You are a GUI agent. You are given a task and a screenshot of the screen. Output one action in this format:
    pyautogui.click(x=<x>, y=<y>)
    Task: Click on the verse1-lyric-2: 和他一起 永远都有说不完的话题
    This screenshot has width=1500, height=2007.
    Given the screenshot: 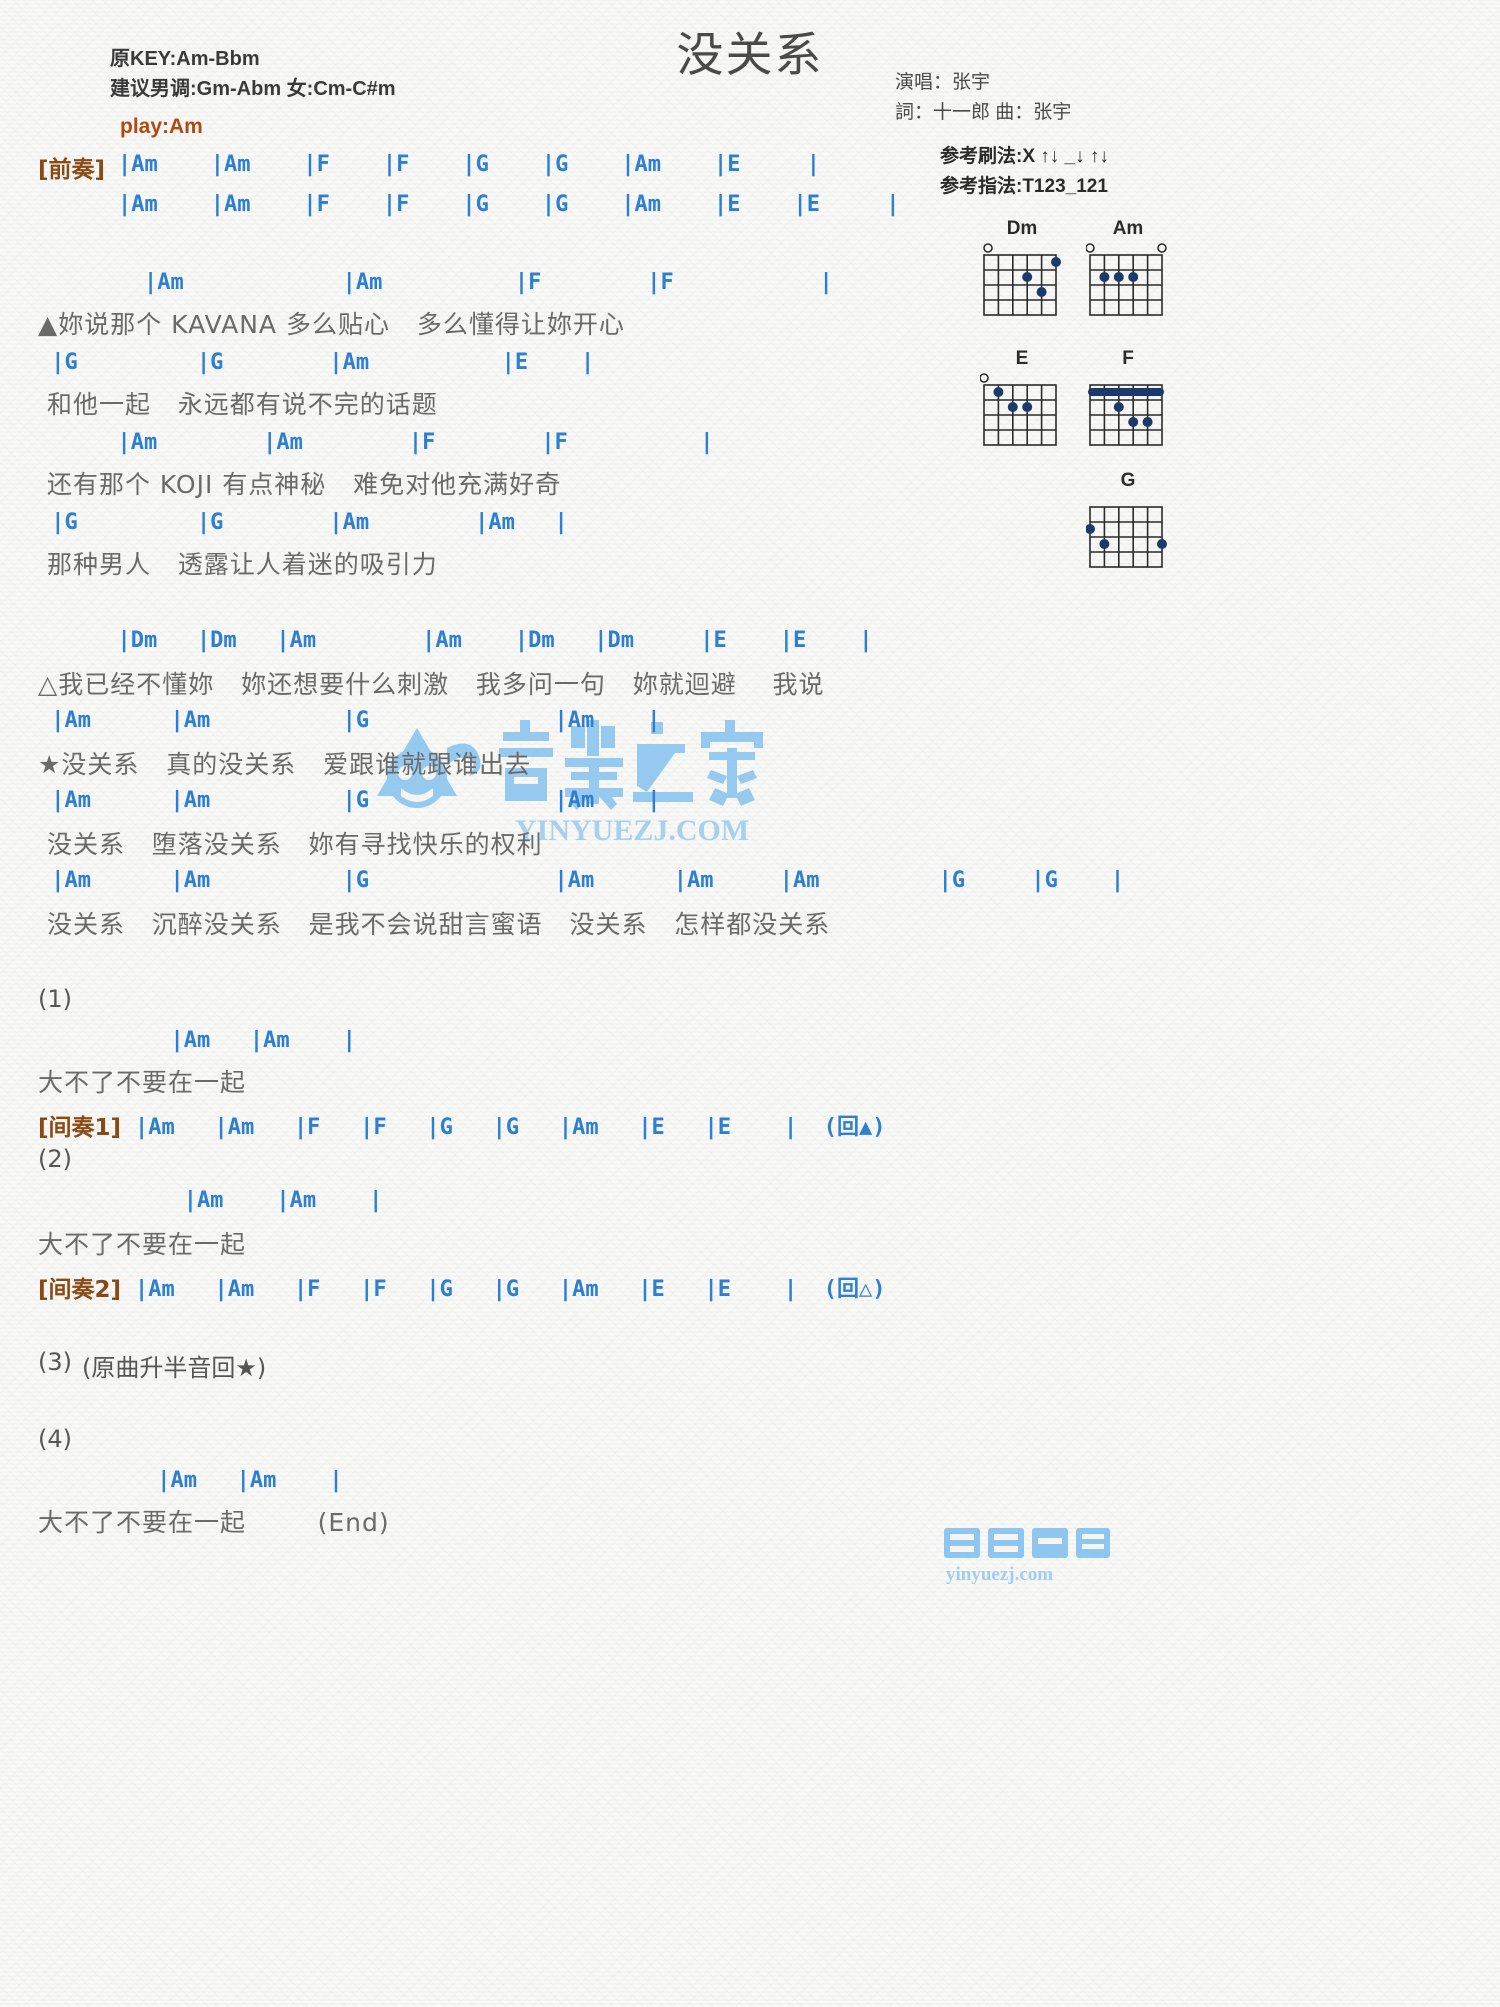 What is the action you would take?
    pyautogui.click(x=238, y=404)
    